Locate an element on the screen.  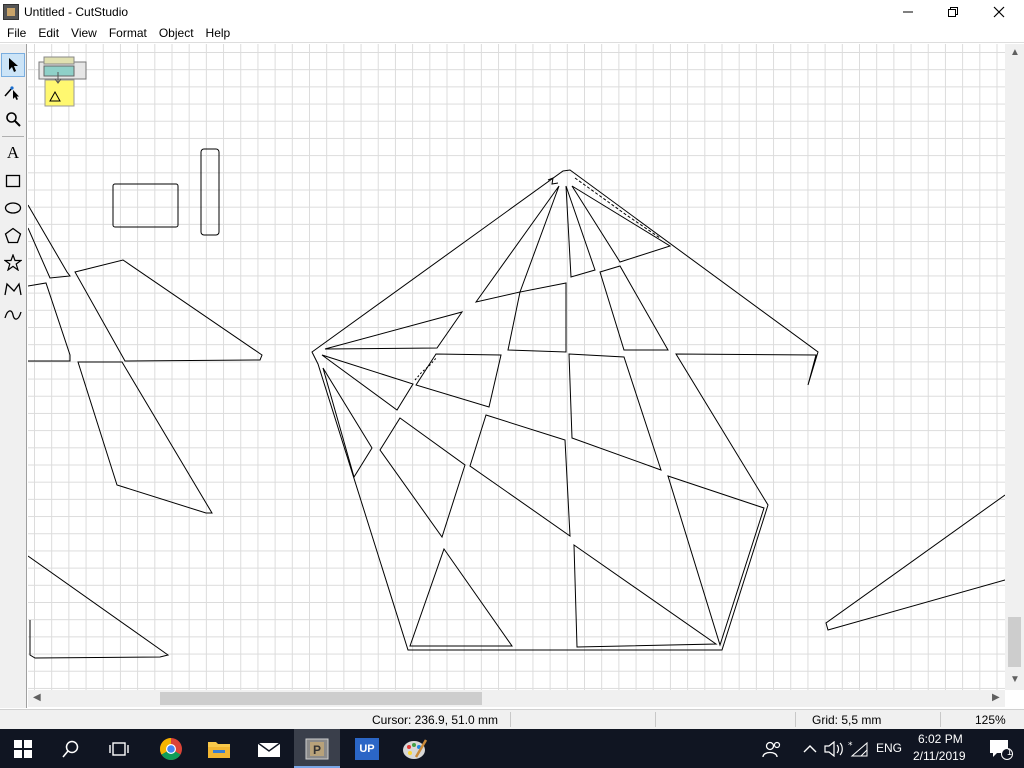
rectangle-tool is located at coordinates (13, 181).